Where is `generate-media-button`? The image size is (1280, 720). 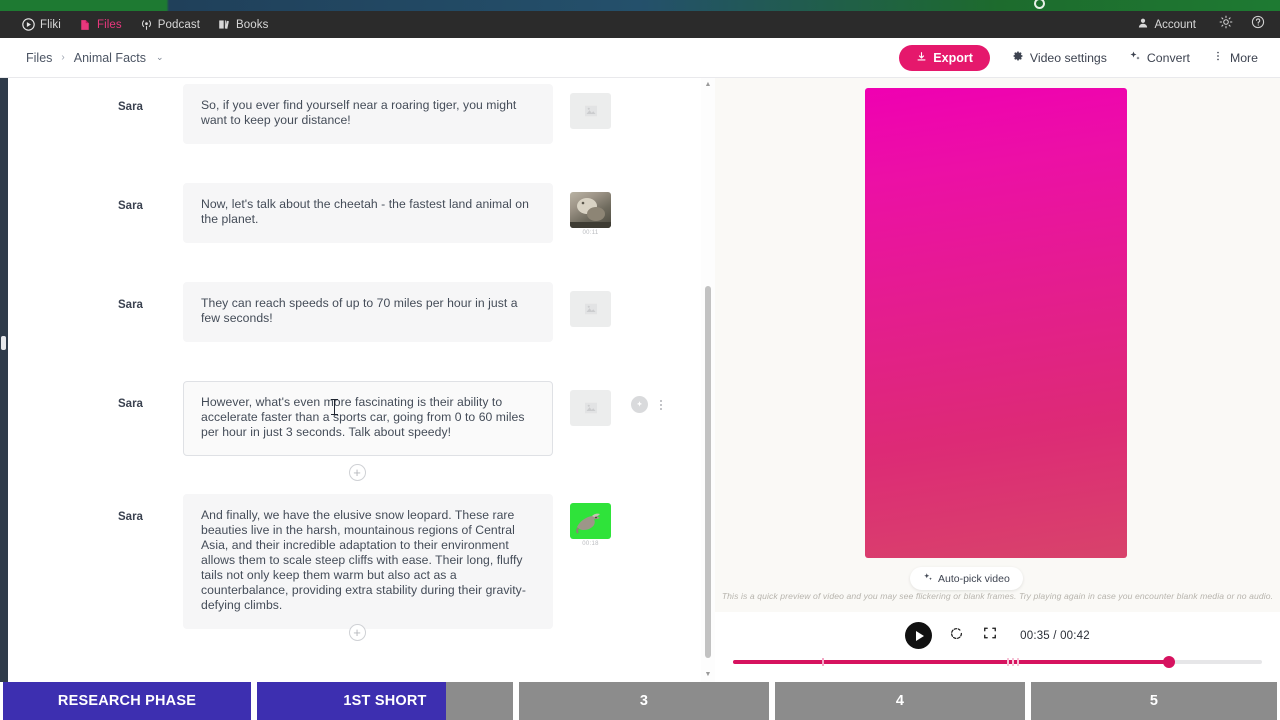
generate-media-button is located at coordinates (639, 404).